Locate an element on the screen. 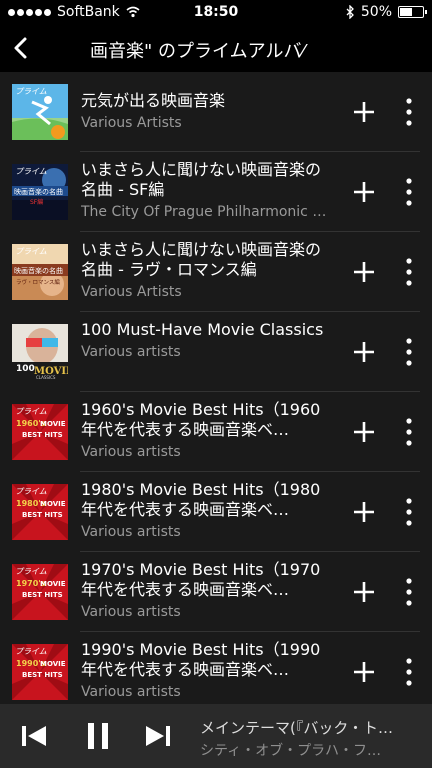  battery-percent: 50% is located at coordinates (376, 12).